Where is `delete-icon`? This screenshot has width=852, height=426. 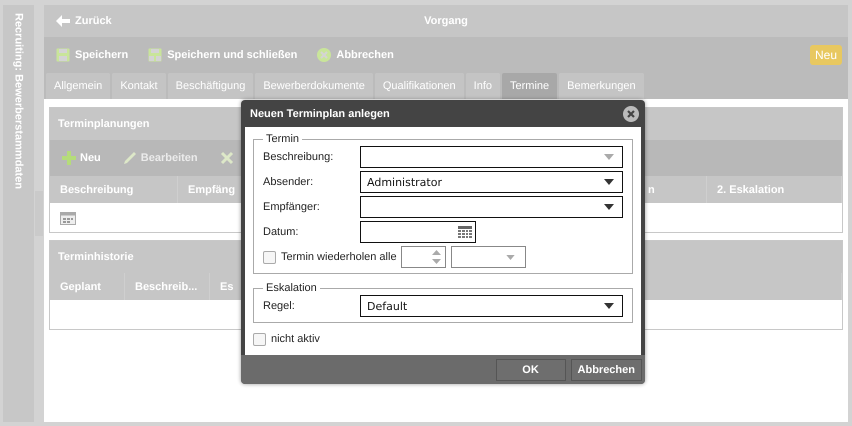
delete-icon is located at coordinates (227, 158).